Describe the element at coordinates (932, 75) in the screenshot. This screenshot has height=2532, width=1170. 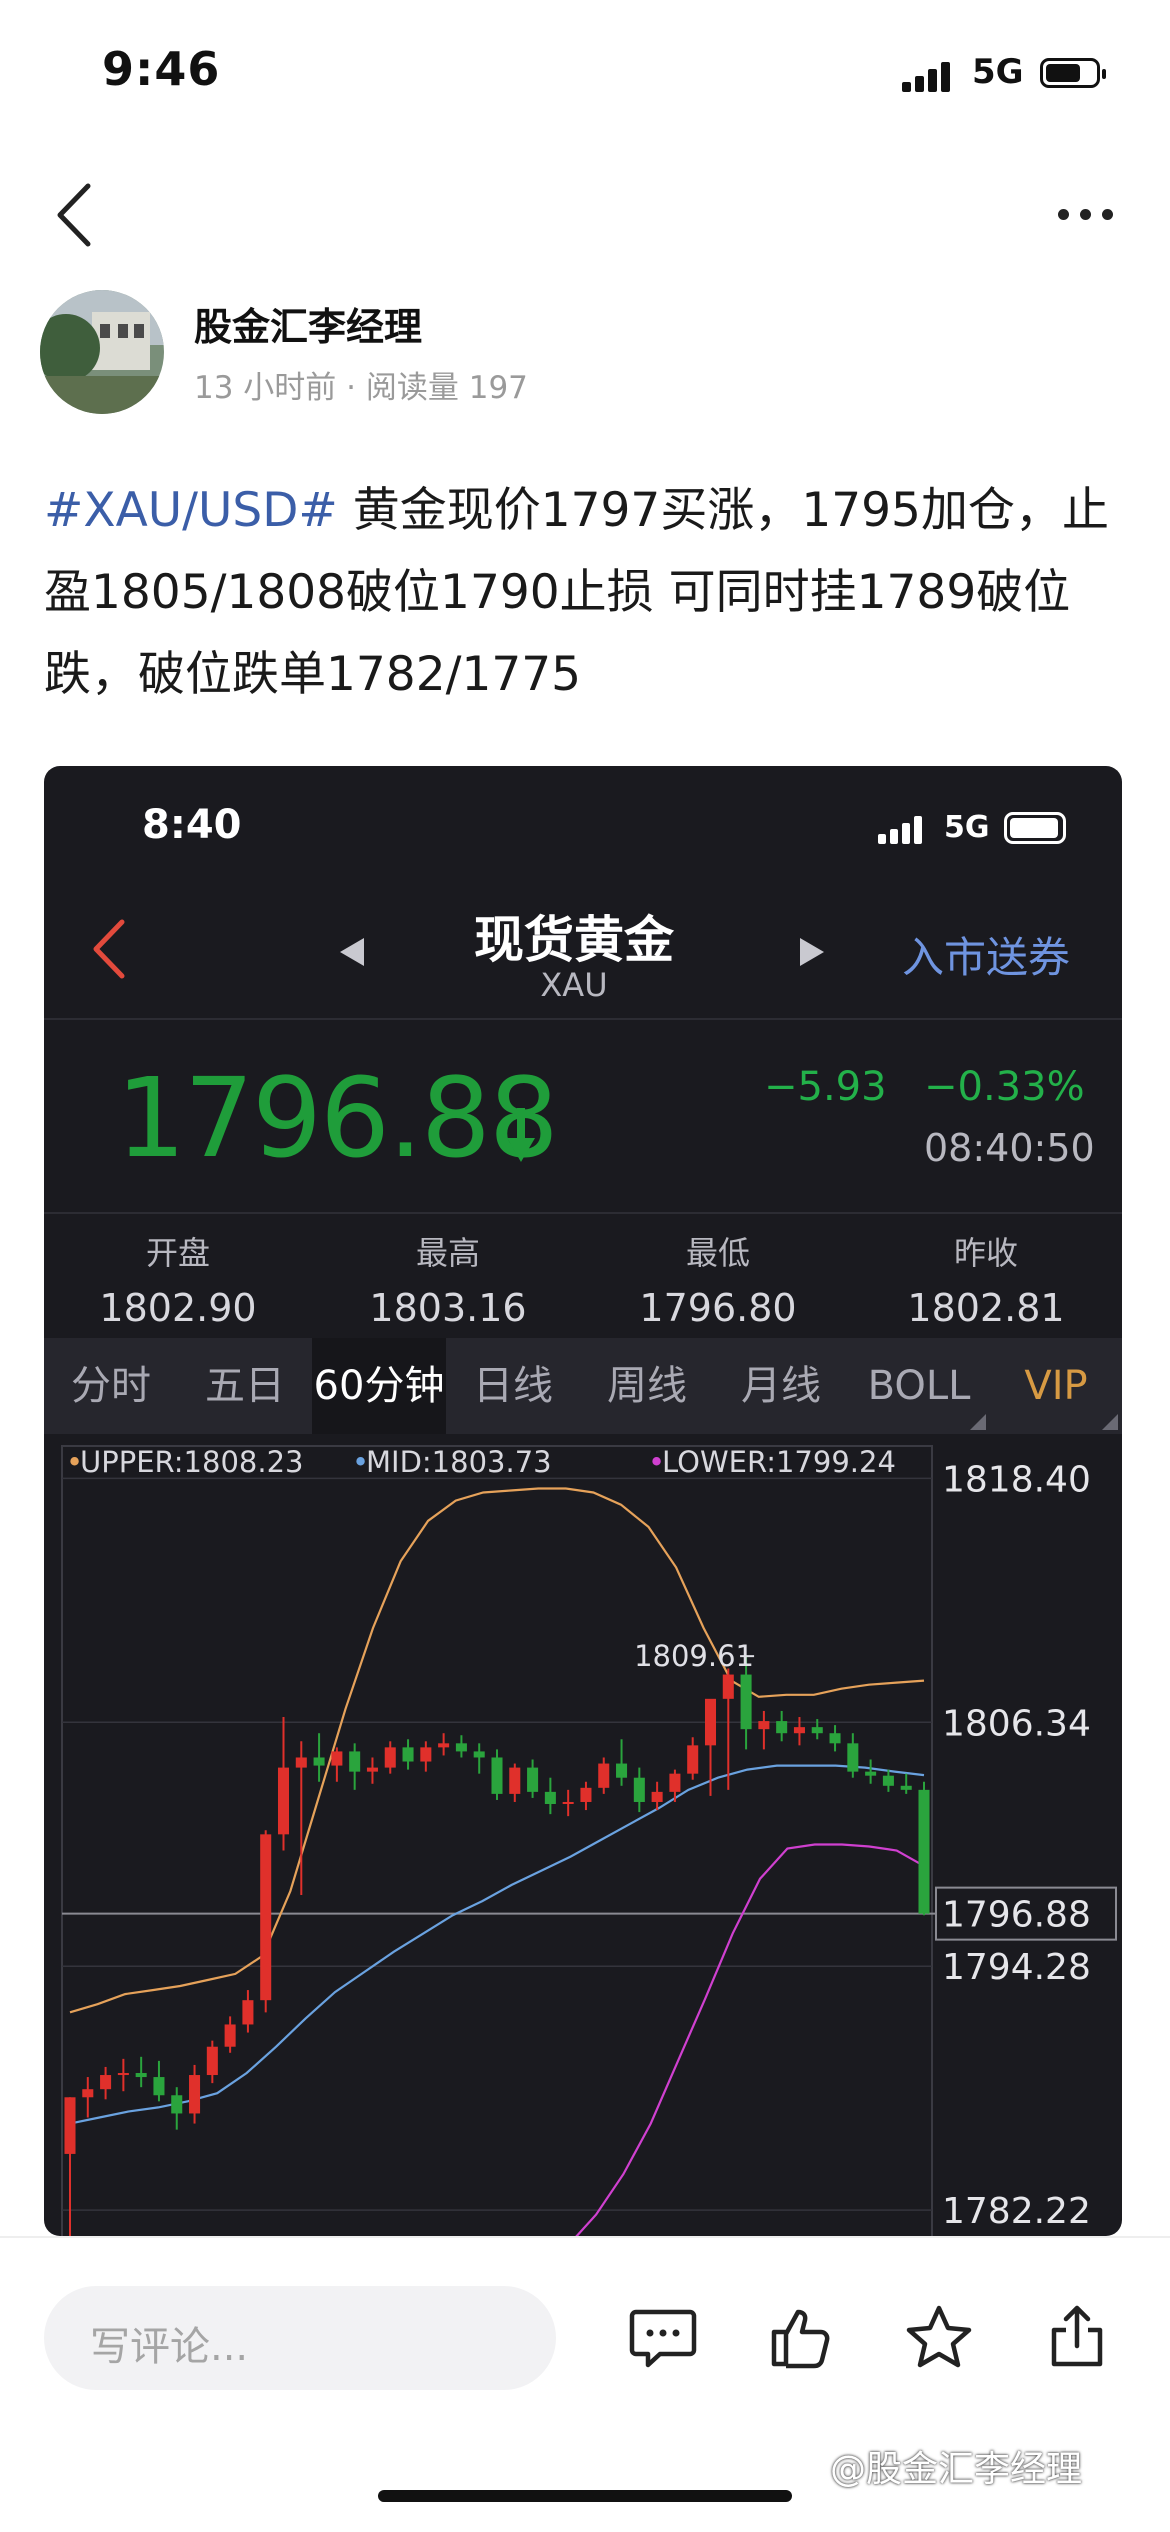
I see `signal-icon` at that location.